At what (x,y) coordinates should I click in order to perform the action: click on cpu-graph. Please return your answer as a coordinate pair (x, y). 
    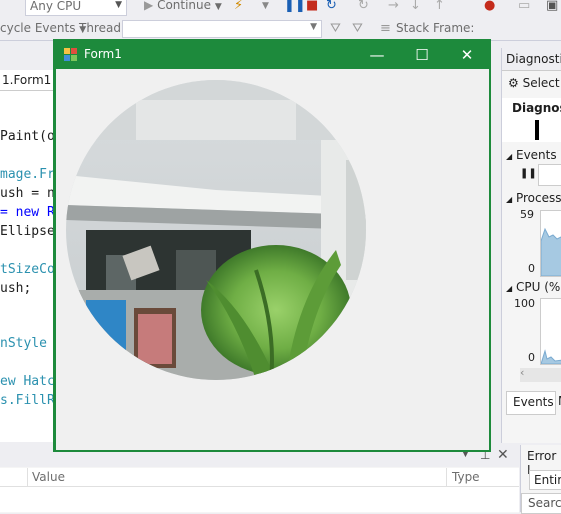
    Looking at the image, I should click on (550, 331).